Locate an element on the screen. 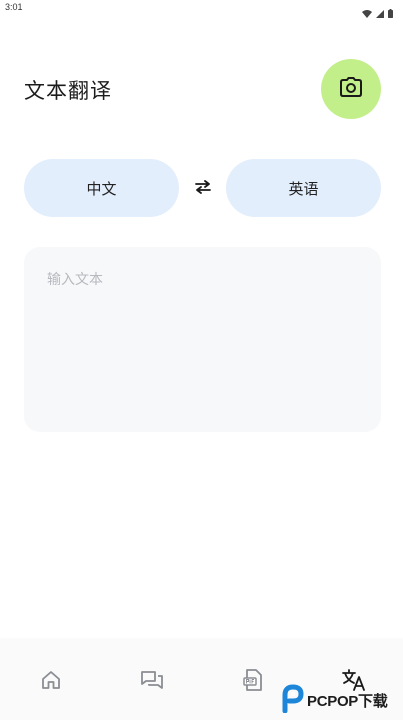 This screenshot has height=720, width=403. source-language-label: 中文 is located at coordinates (101, 188).